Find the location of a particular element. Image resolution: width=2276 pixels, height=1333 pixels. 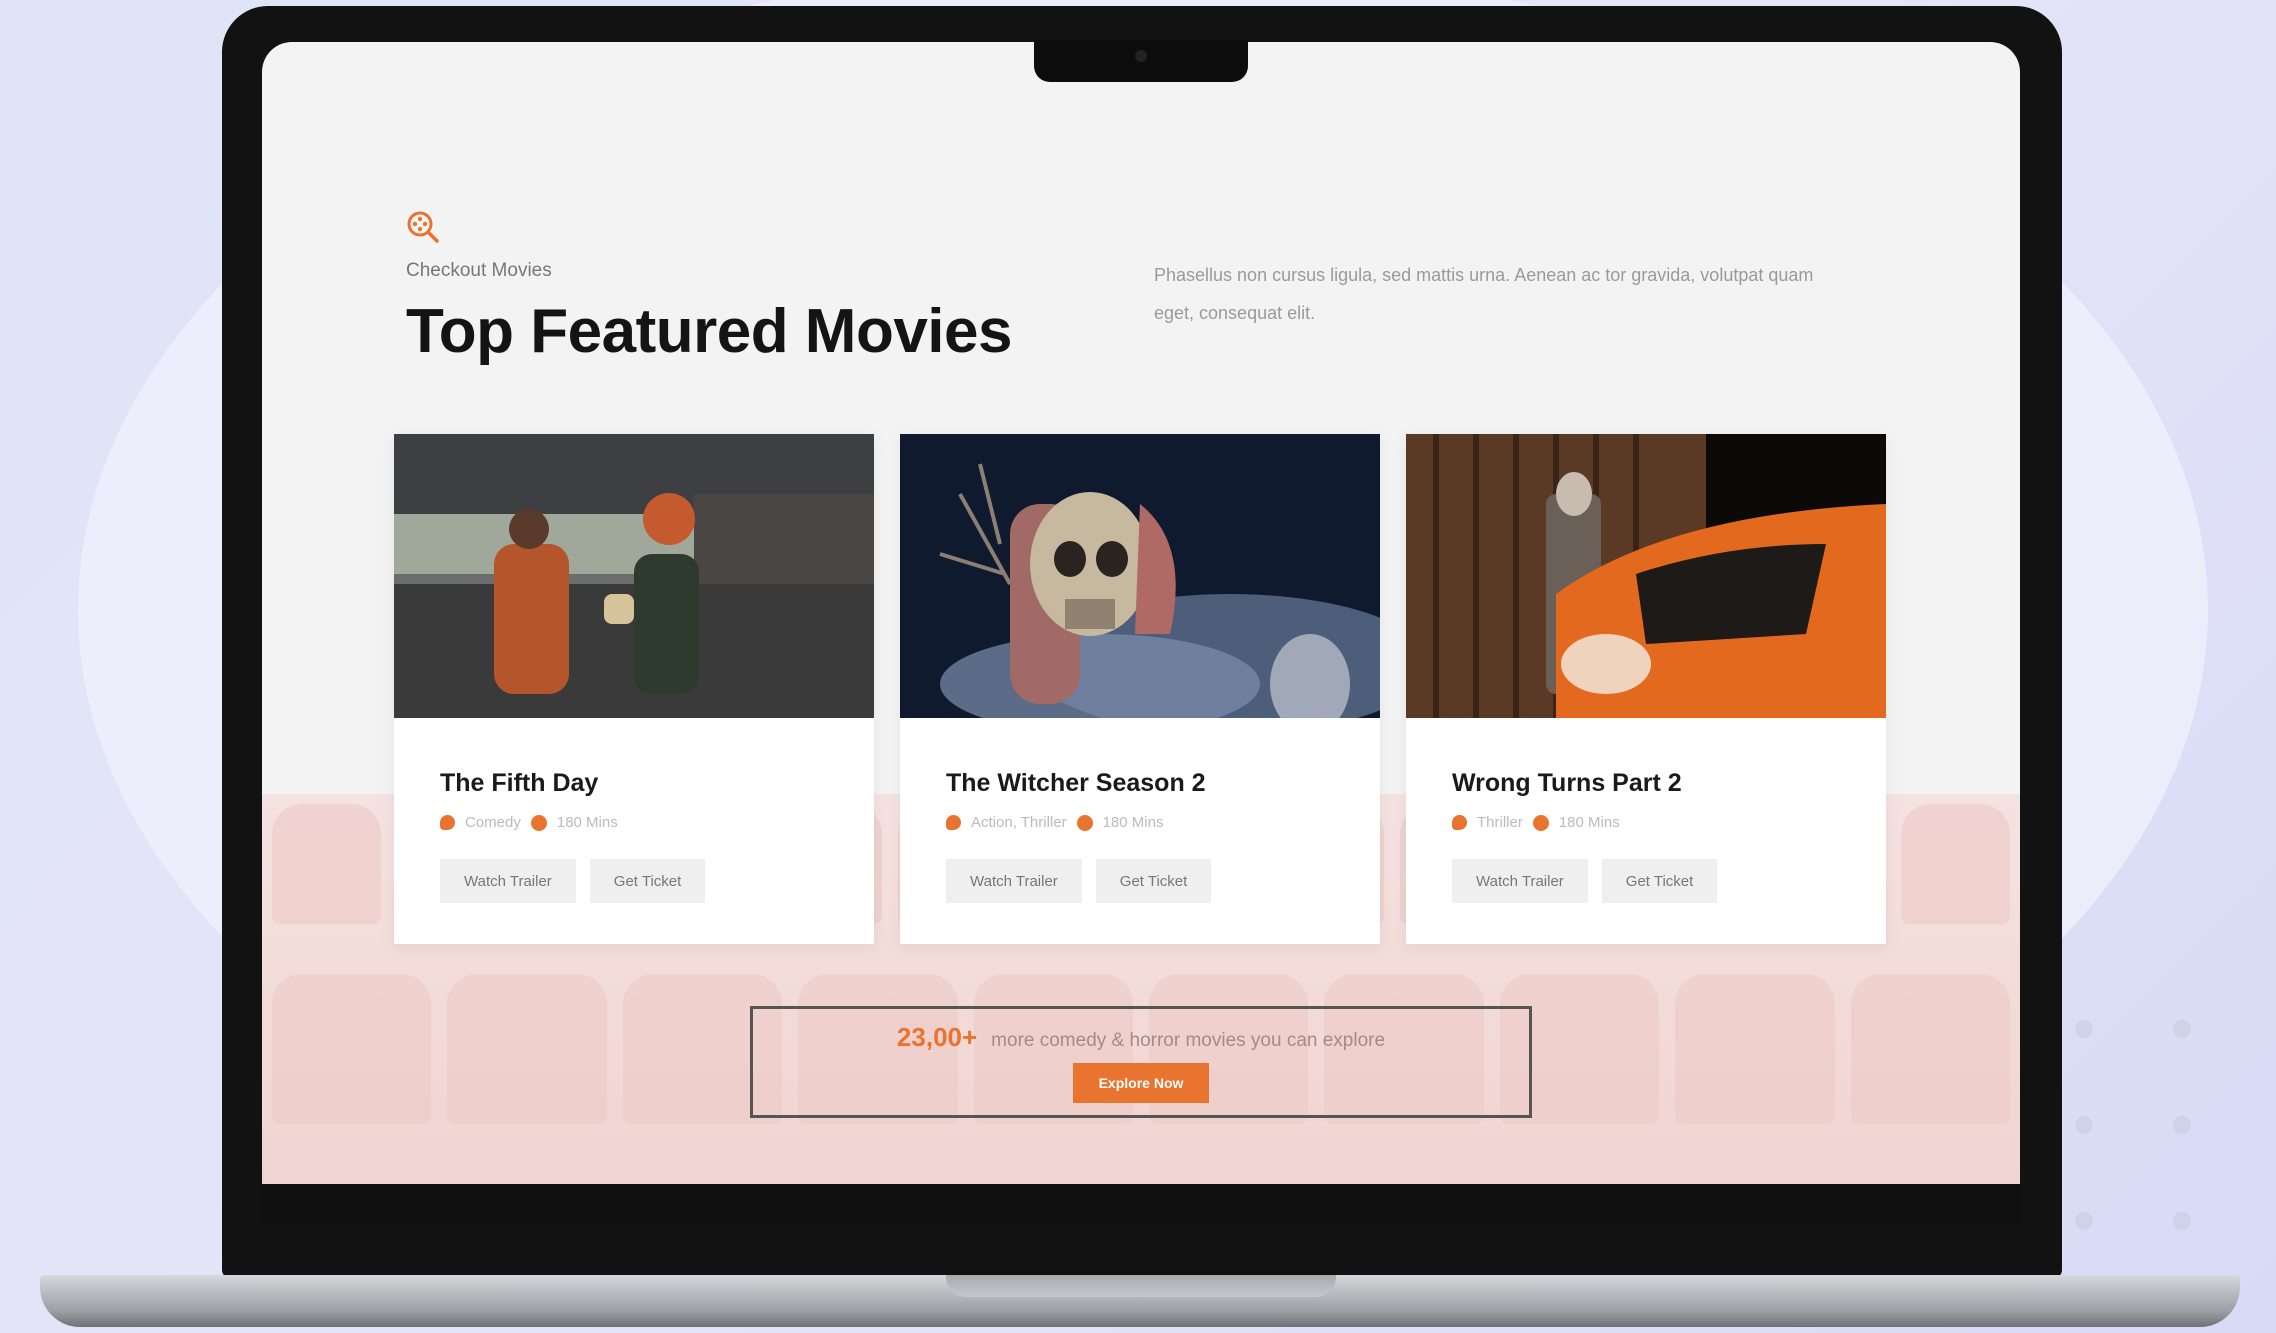

explore-now-button: Explore Now is located at coordinates (1141, 1082).